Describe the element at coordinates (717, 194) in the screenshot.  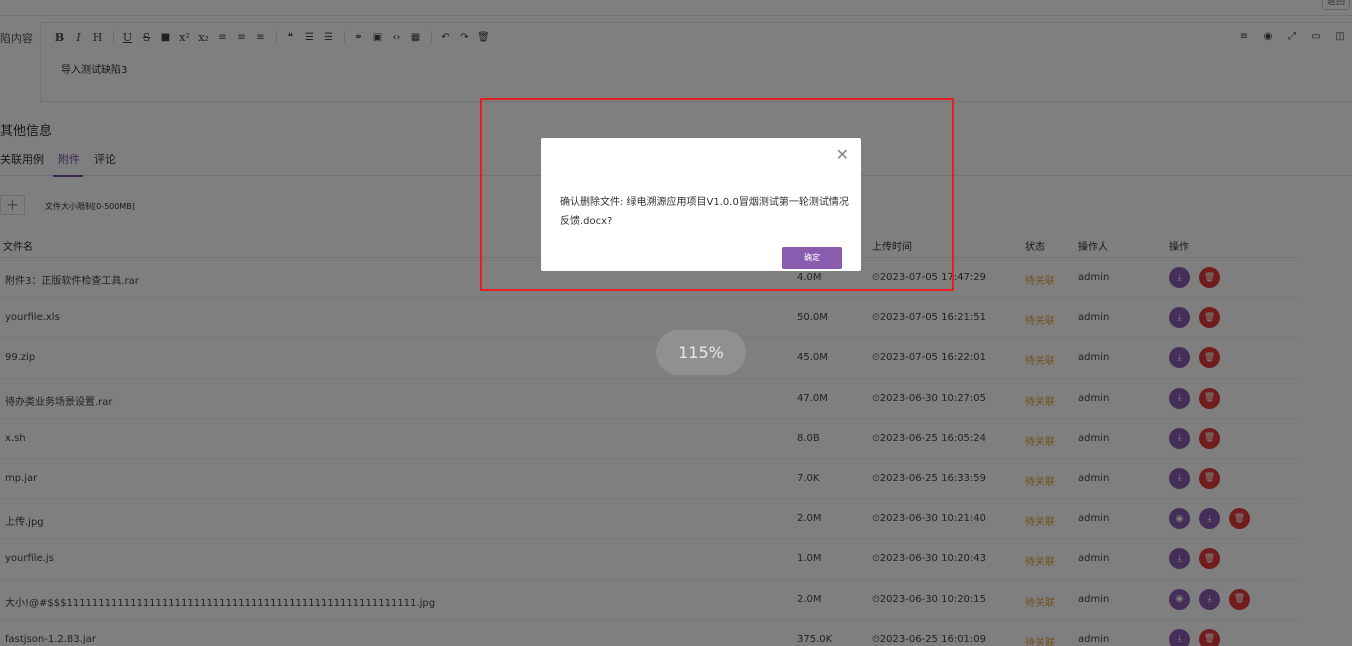
I see `annotation-highlight-box` at that location.